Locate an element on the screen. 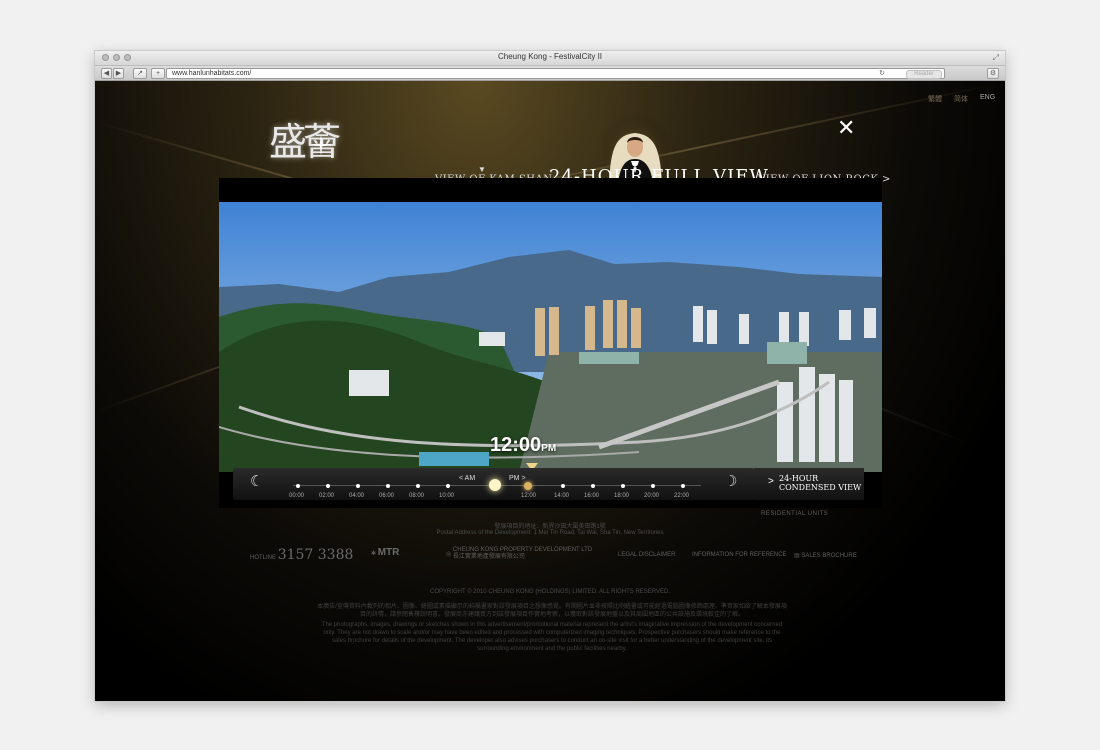 Image resolution: width=1100 pixels, height=750 pixels. sales-brochure-label: SALES BROCHURE is located at coordinates (829, 556).